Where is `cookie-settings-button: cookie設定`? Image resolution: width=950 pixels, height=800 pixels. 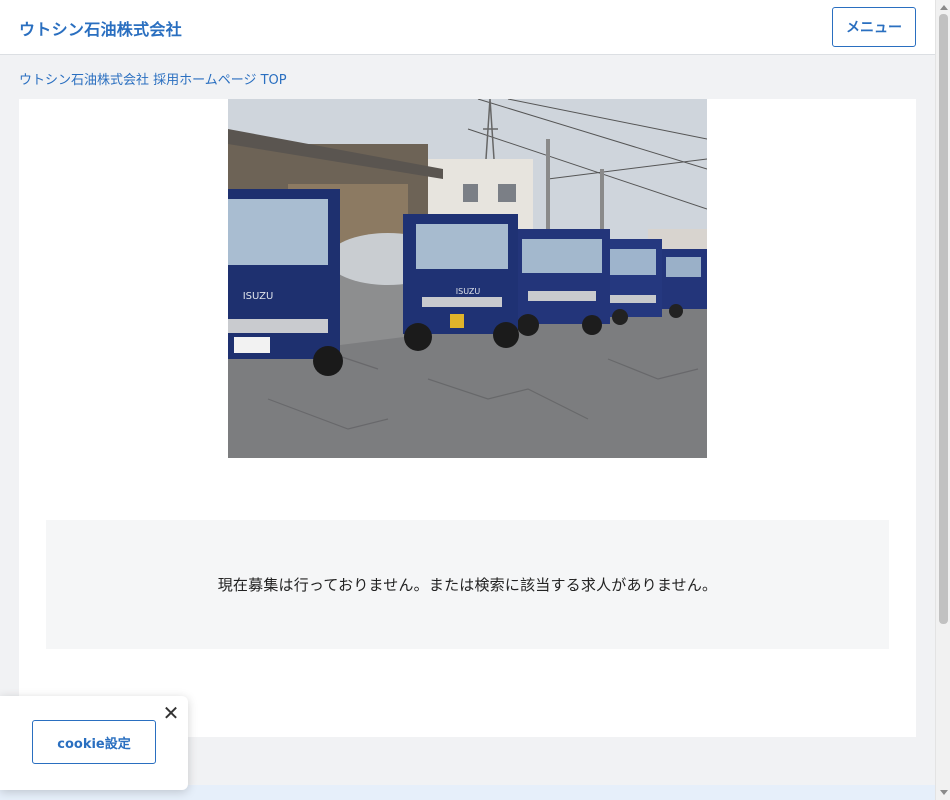
cookie-settings-button: cookie設定 is located at coordinates (94, 742).